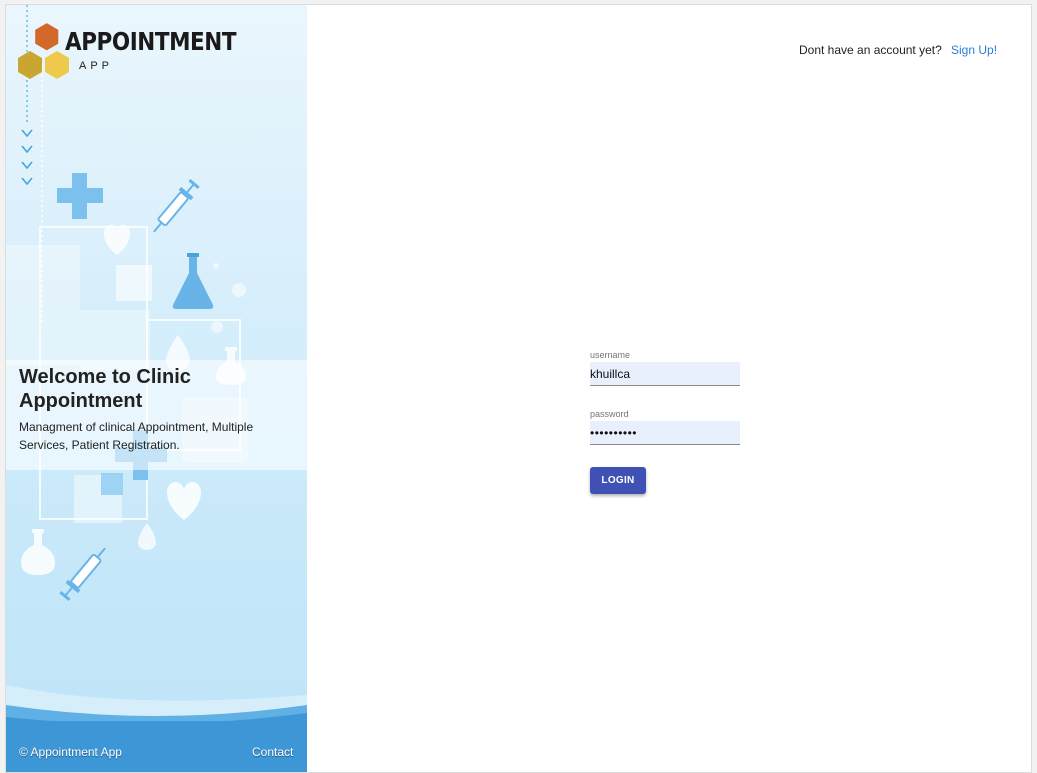 The image size is (1037, 773). Describe the element at coordinates (665, 374) in the screenshot. I see `username-input` at that location.